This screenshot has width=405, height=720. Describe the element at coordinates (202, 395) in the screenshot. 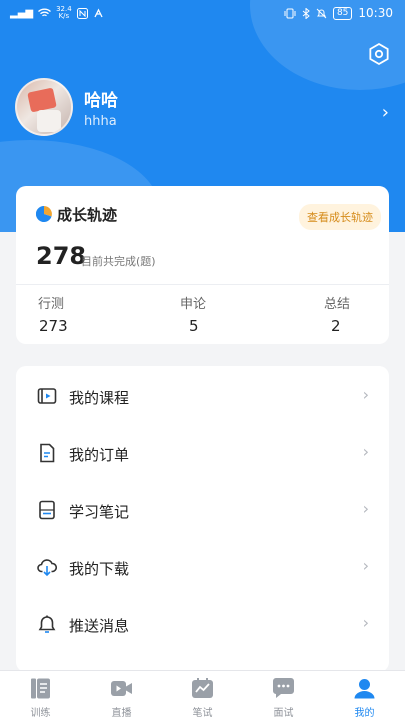

I see `menu-item-my-courses: 我的课程 ›` at that location.